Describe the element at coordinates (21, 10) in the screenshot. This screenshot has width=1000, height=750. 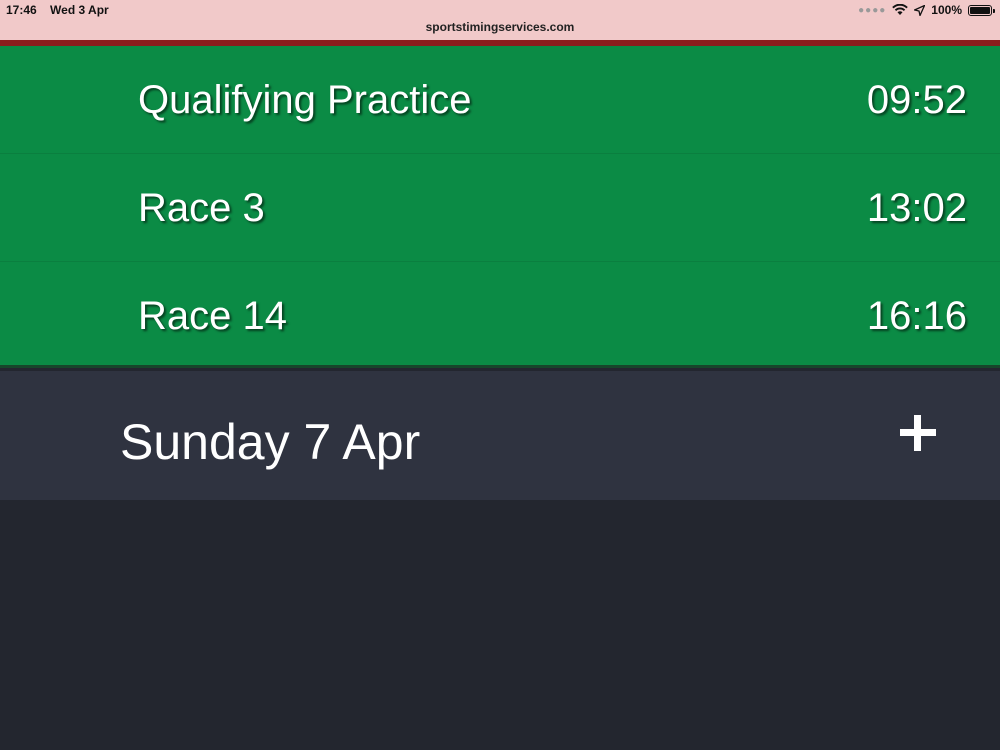
I see `clock-time: 17:46` at that location.